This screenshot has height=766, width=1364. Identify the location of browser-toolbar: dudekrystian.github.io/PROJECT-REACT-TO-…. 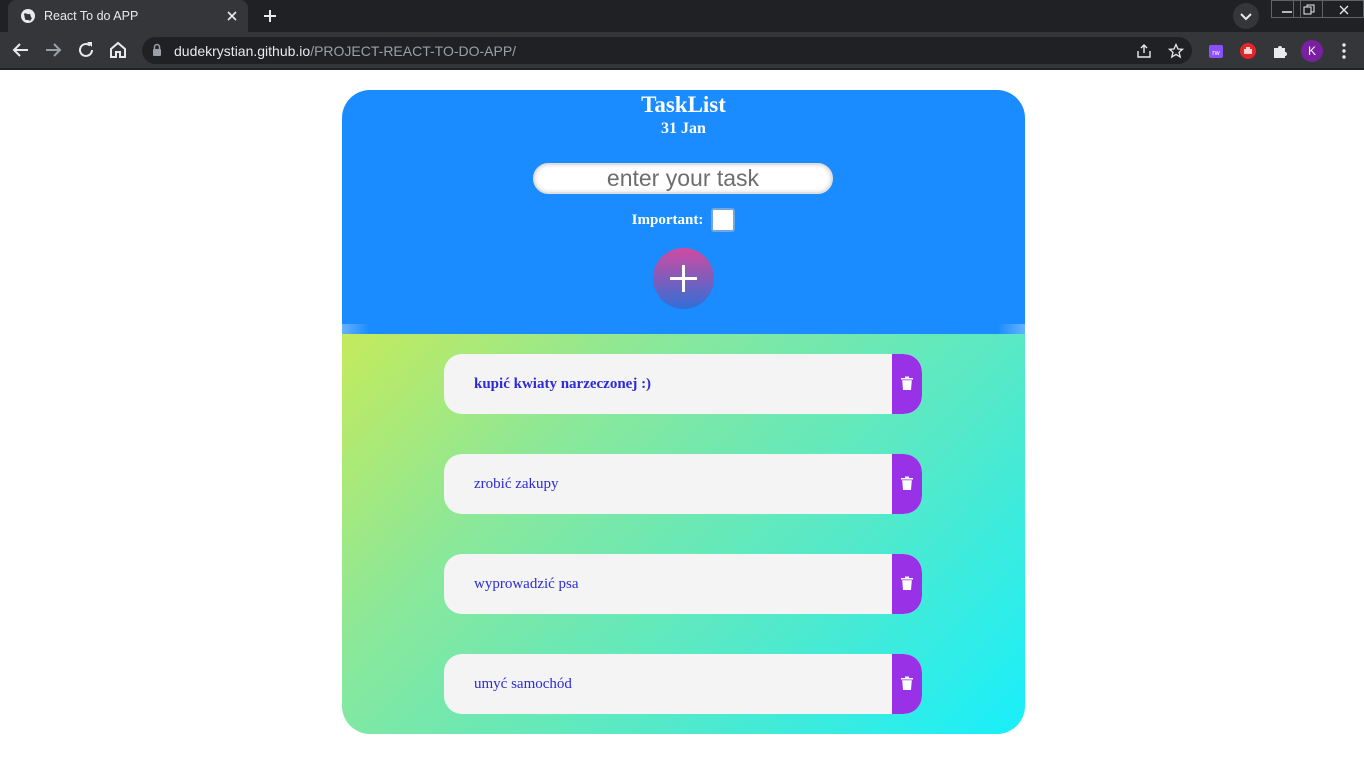
(682, 50).